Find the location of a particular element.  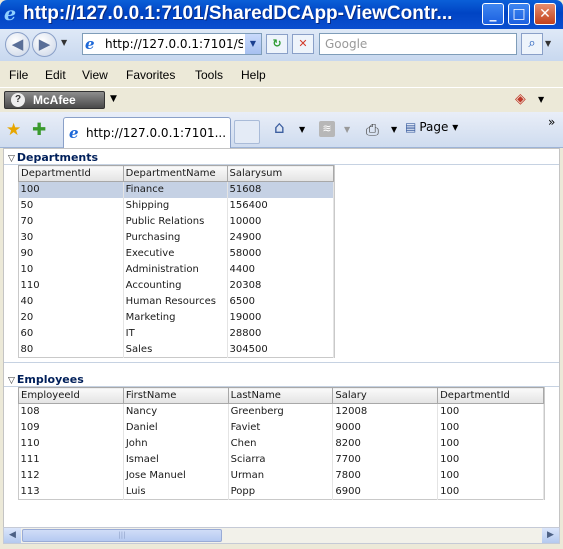

cell-department-id: 80 is located at coordinates (71, 349).